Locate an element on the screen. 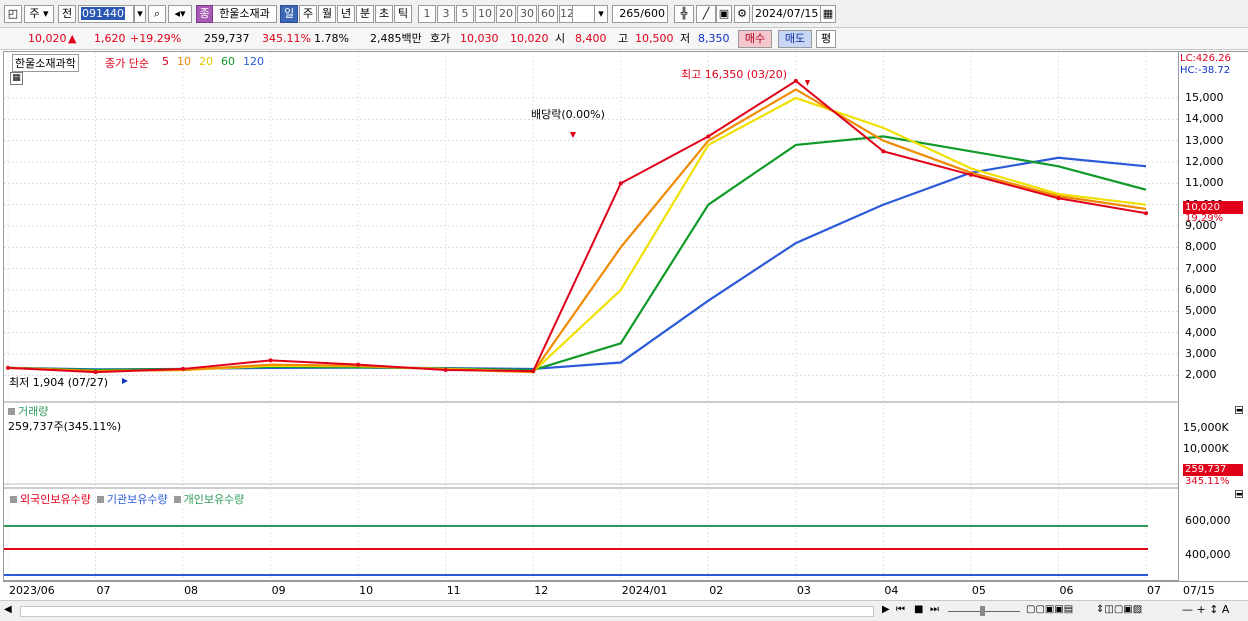 Image resolution: width=1248 pixels, height=621 pixels. low-arrow-icon is located at coordinates (125, 381).